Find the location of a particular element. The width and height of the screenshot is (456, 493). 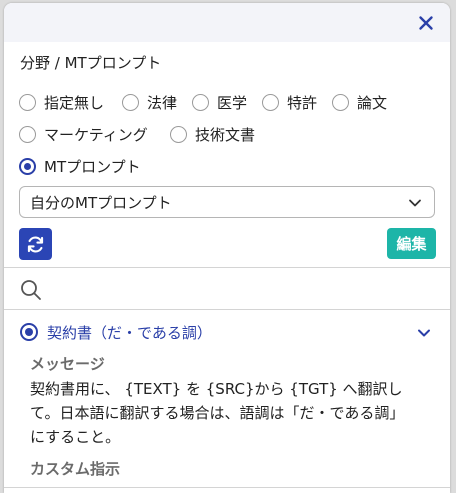

close-icon is located at coordinates (426, 23).